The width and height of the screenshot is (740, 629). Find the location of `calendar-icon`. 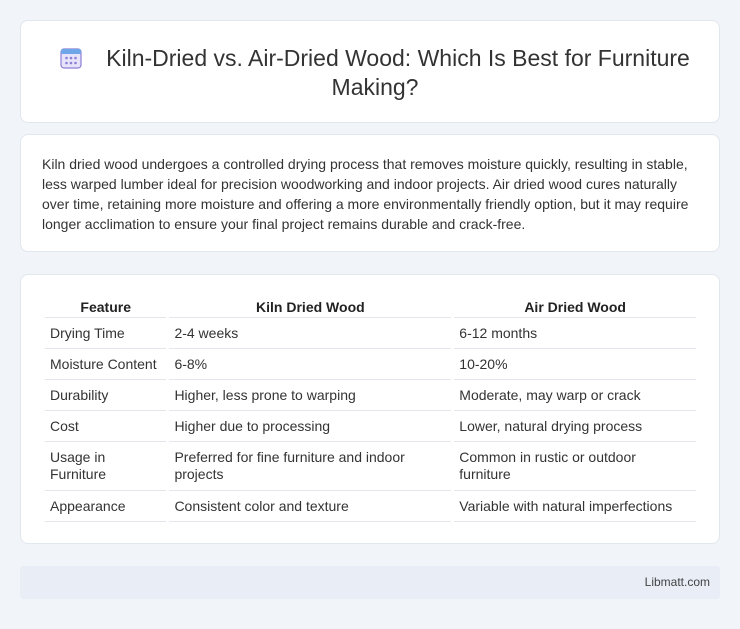

calendar-icon is located at coordinates (71, 58).